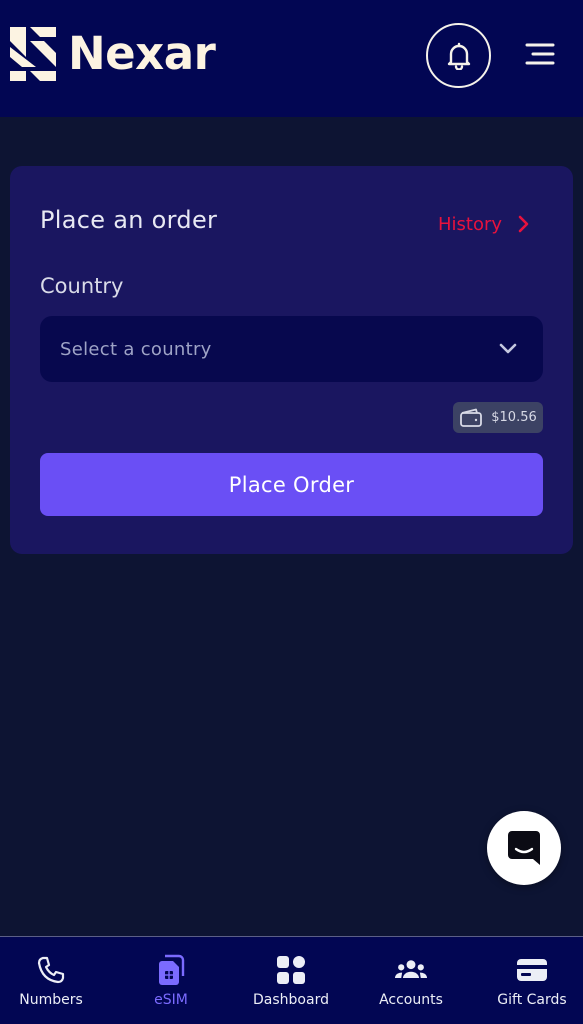  I want to click on nav-item-gift-cards: Gift Cards, so click(528, 980).